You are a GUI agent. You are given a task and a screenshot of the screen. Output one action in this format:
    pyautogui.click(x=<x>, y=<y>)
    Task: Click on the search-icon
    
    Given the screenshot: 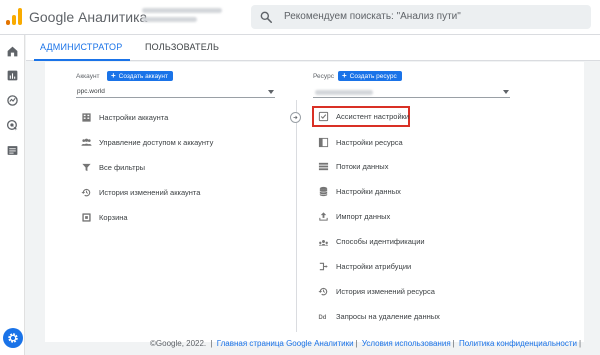 What is the action you would take?
    pyautogui.click(x=266, y=17)
    